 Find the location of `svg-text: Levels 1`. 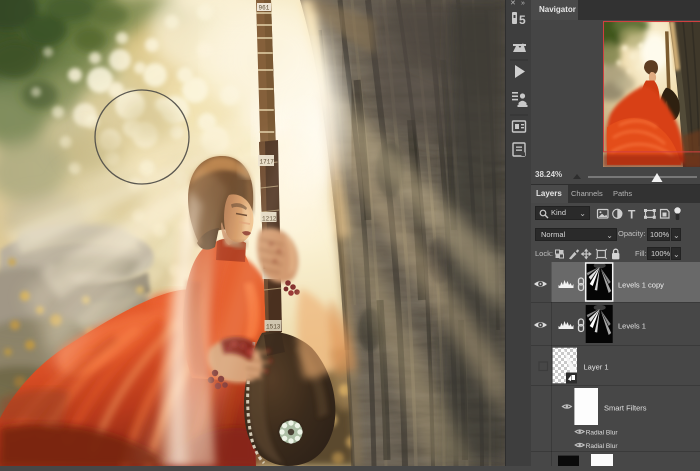

svg-text: Levels 1 is located at coordinates (632, 326).